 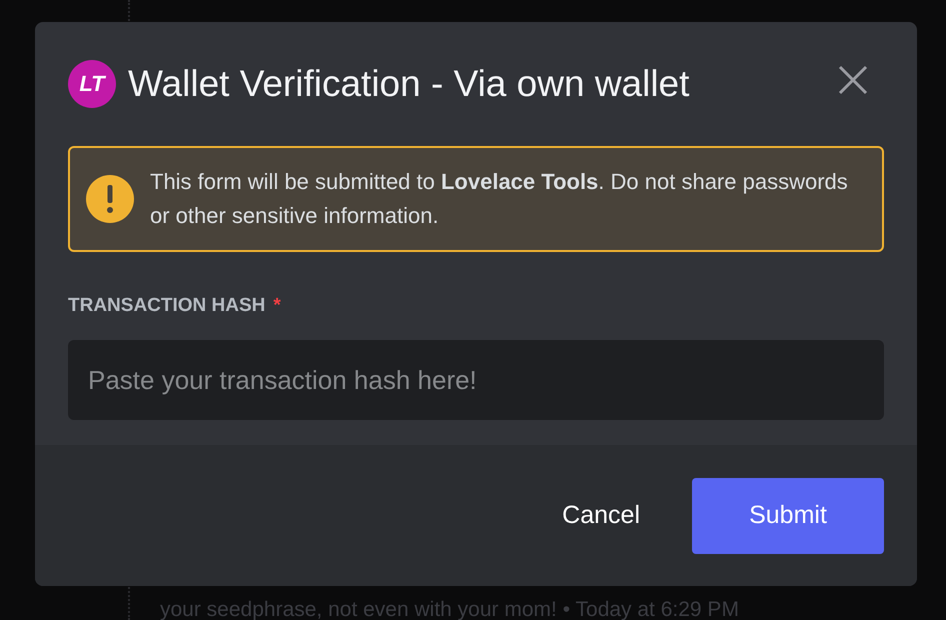 I want to click on logo-icon: LT, so click(x=92, y=84).